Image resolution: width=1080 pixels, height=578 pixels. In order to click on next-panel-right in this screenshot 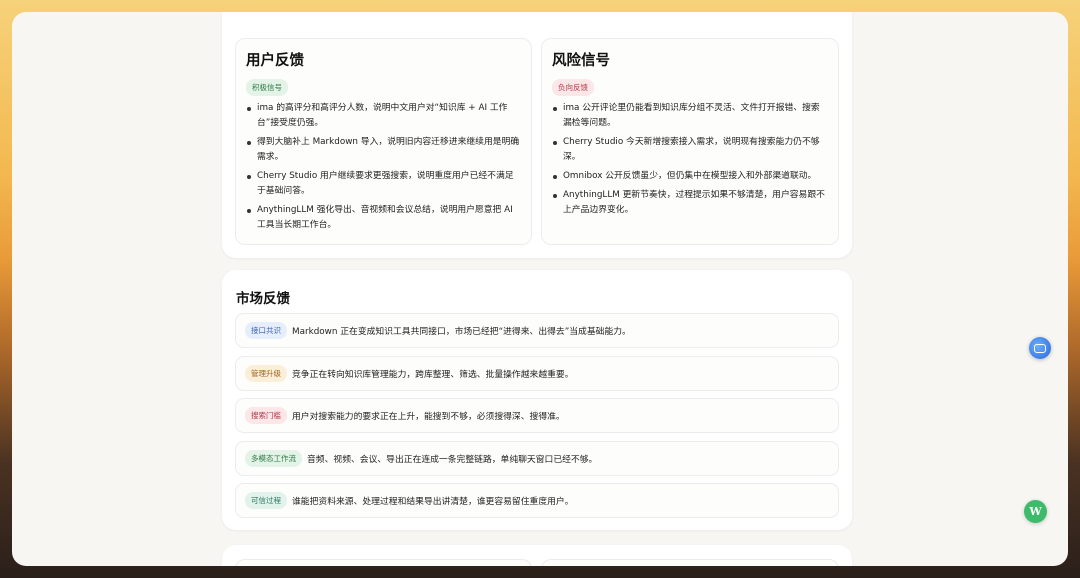, I will do `click(690, 562)`.